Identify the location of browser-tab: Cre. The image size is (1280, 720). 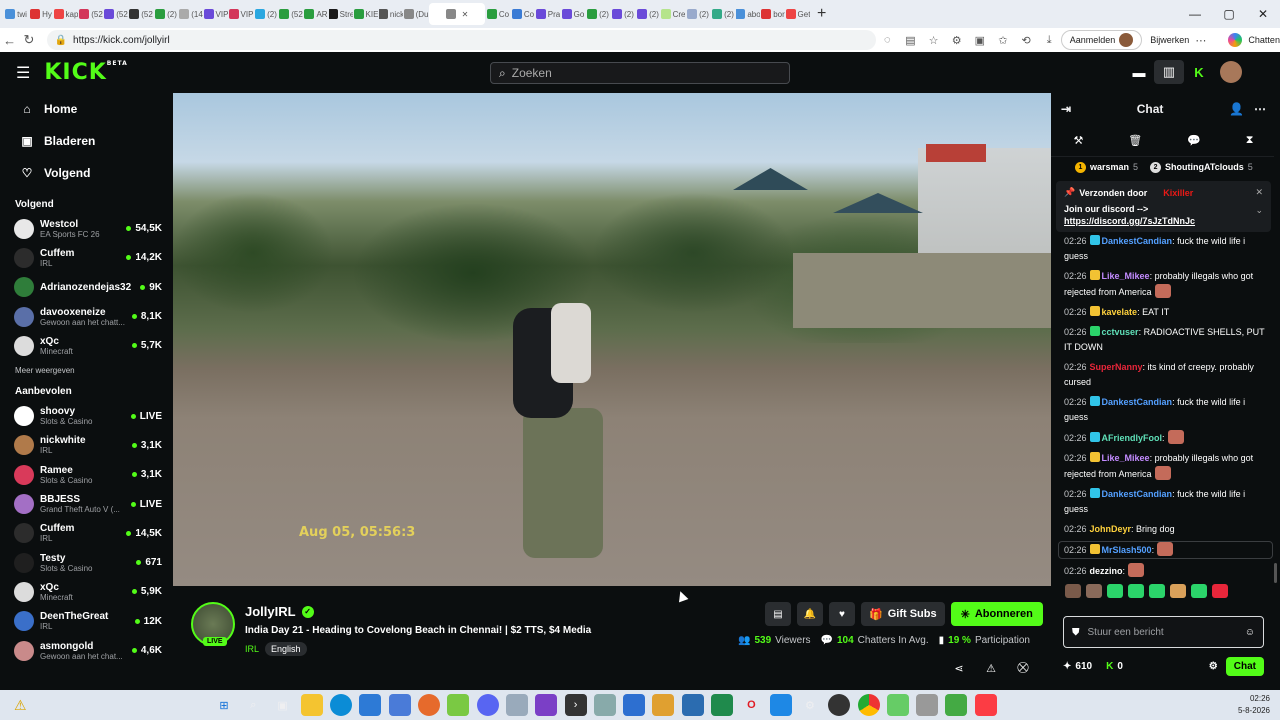
(673, 14).